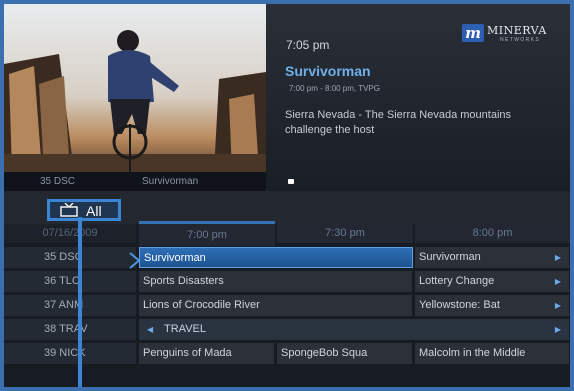  Describe the element at coordinates (70, 305) in the screenshot. I see `channel-cell: 37 ANM` at that location.